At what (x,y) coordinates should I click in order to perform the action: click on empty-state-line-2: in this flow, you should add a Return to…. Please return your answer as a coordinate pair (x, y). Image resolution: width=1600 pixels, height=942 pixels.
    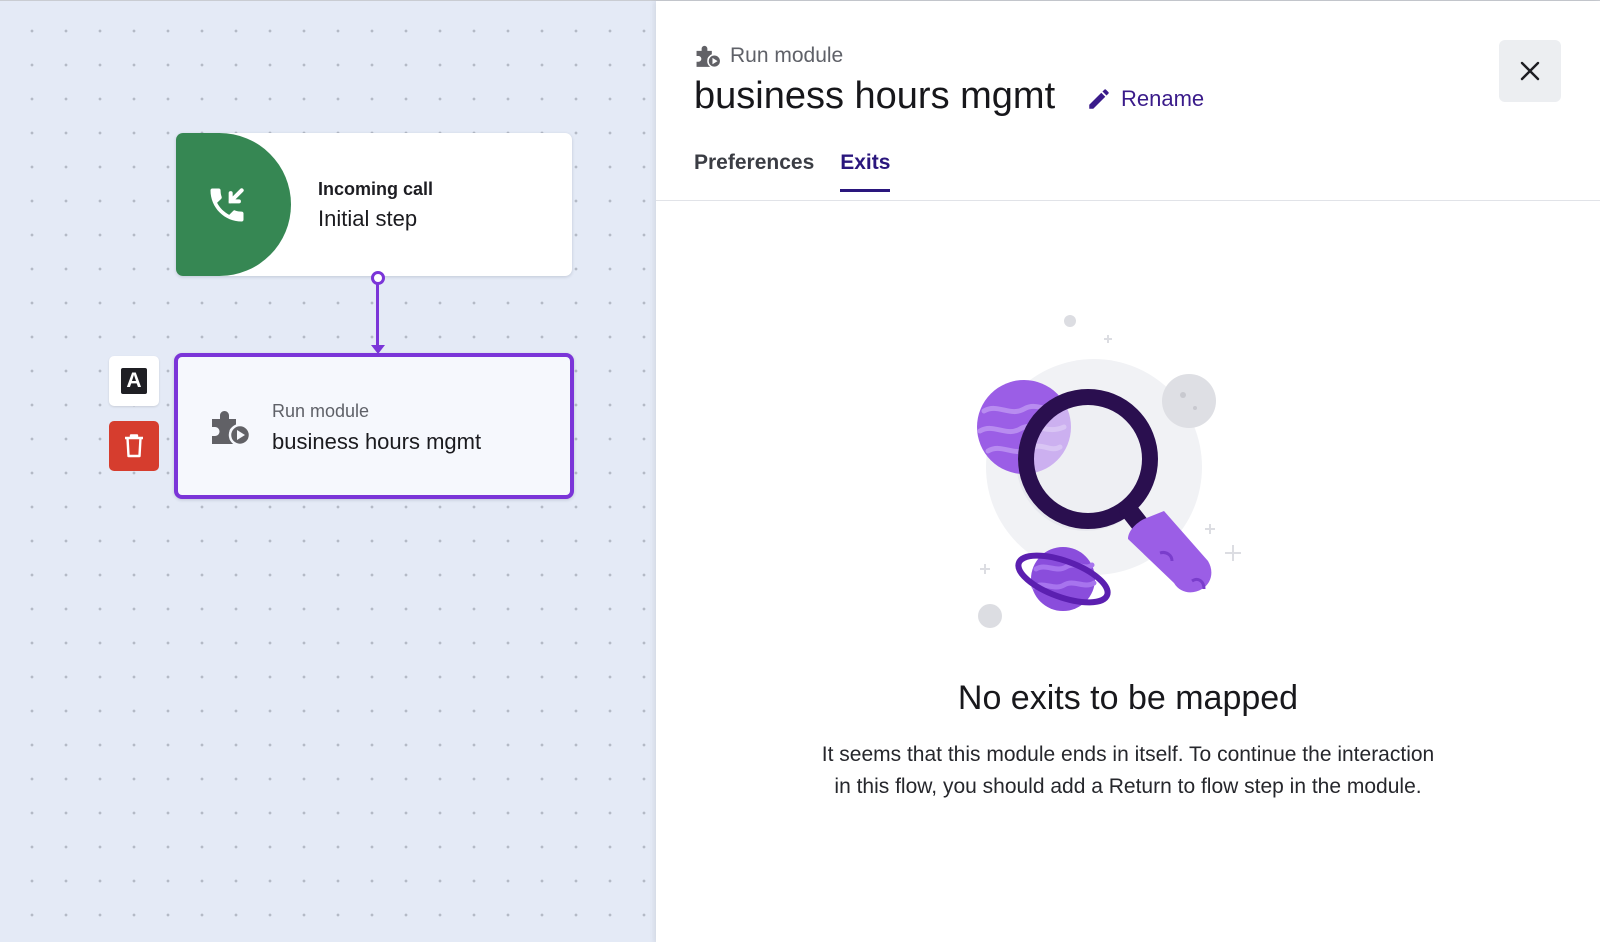
    Looking at the image, I should click on (1128, 786).